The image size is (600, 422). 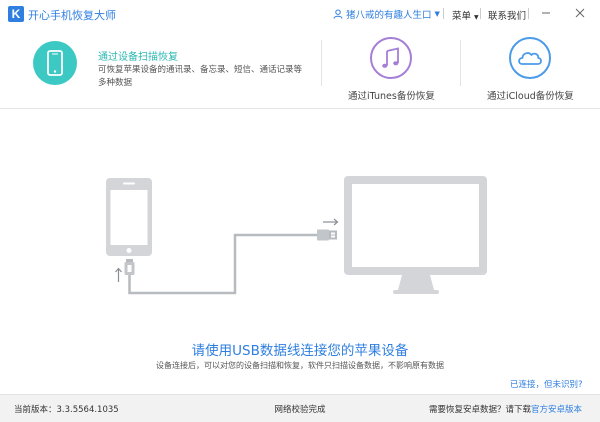 I want to click on icloud-badge, so click(x=530, y=58).